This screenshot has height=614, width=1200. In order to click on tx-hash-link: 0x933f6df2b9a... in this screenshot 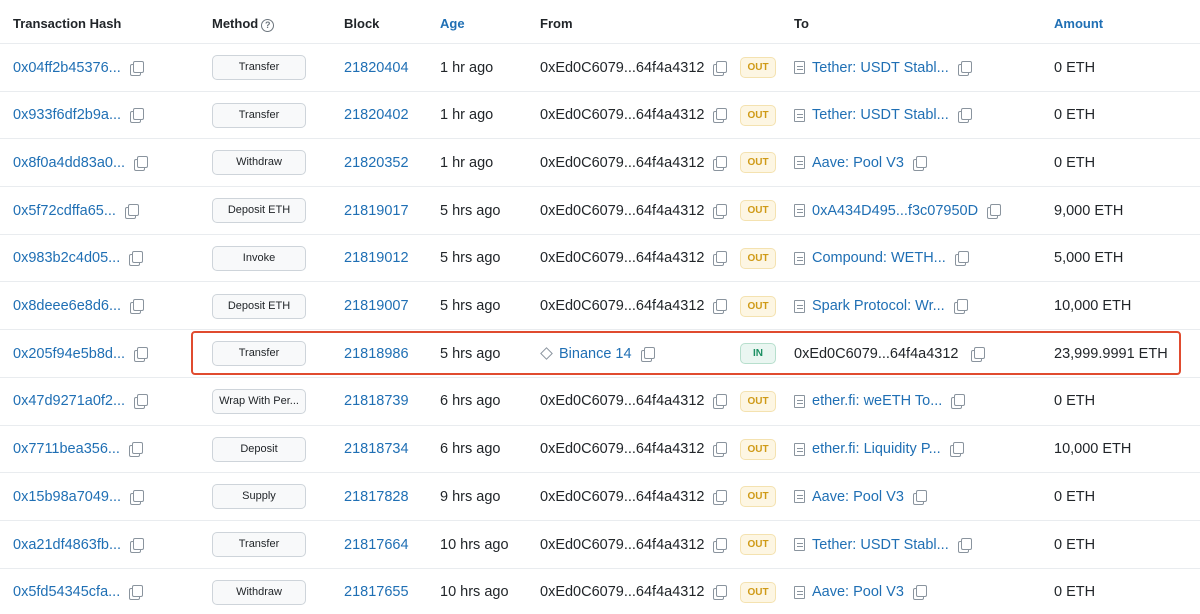, I will do `click(67, 115)`.